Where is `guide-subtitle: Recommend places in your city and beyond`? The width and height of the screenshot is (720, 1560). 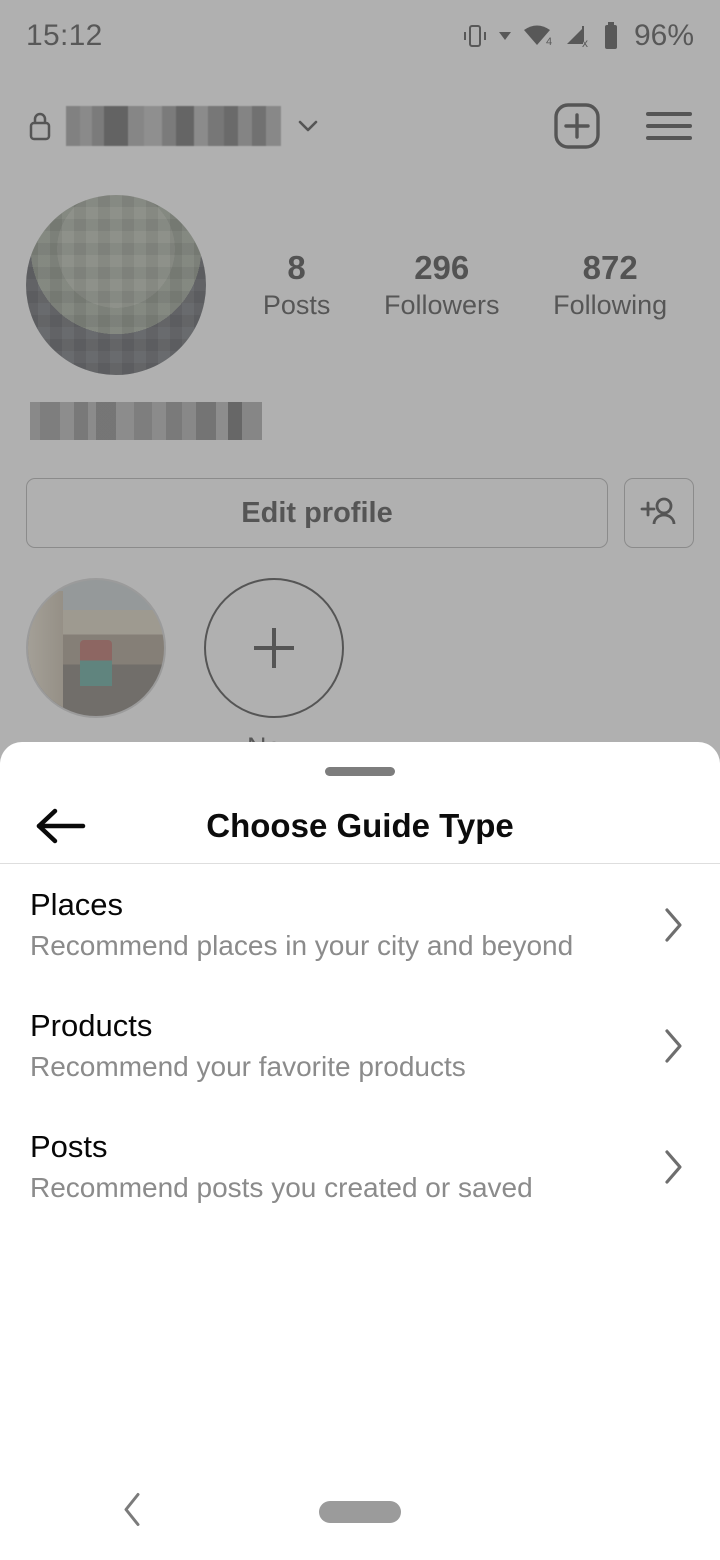
guide-subtitle: Recommend places in your city and beyond is located at coordinates (302, 945).